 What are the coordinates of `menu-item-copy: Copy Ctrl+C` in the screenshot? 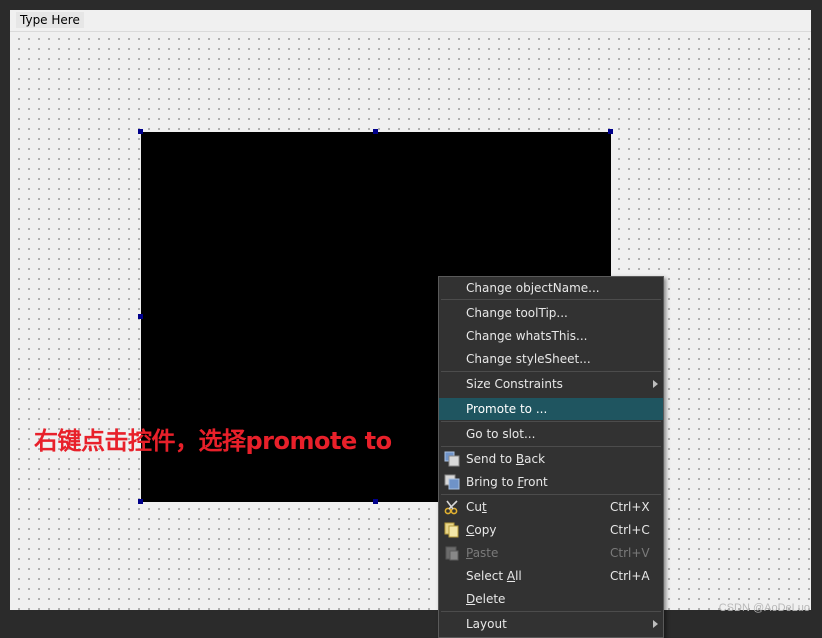 It's located at (551, 530).